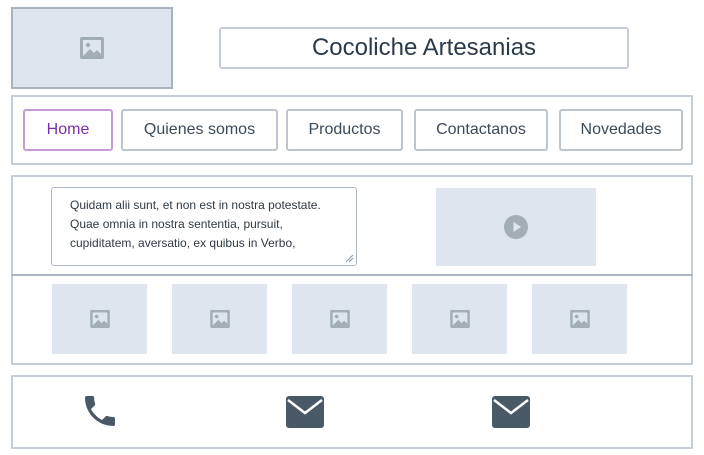 The image size is (704, 455). I want to click on nav-productos-button: Productos, so click(344, 130).